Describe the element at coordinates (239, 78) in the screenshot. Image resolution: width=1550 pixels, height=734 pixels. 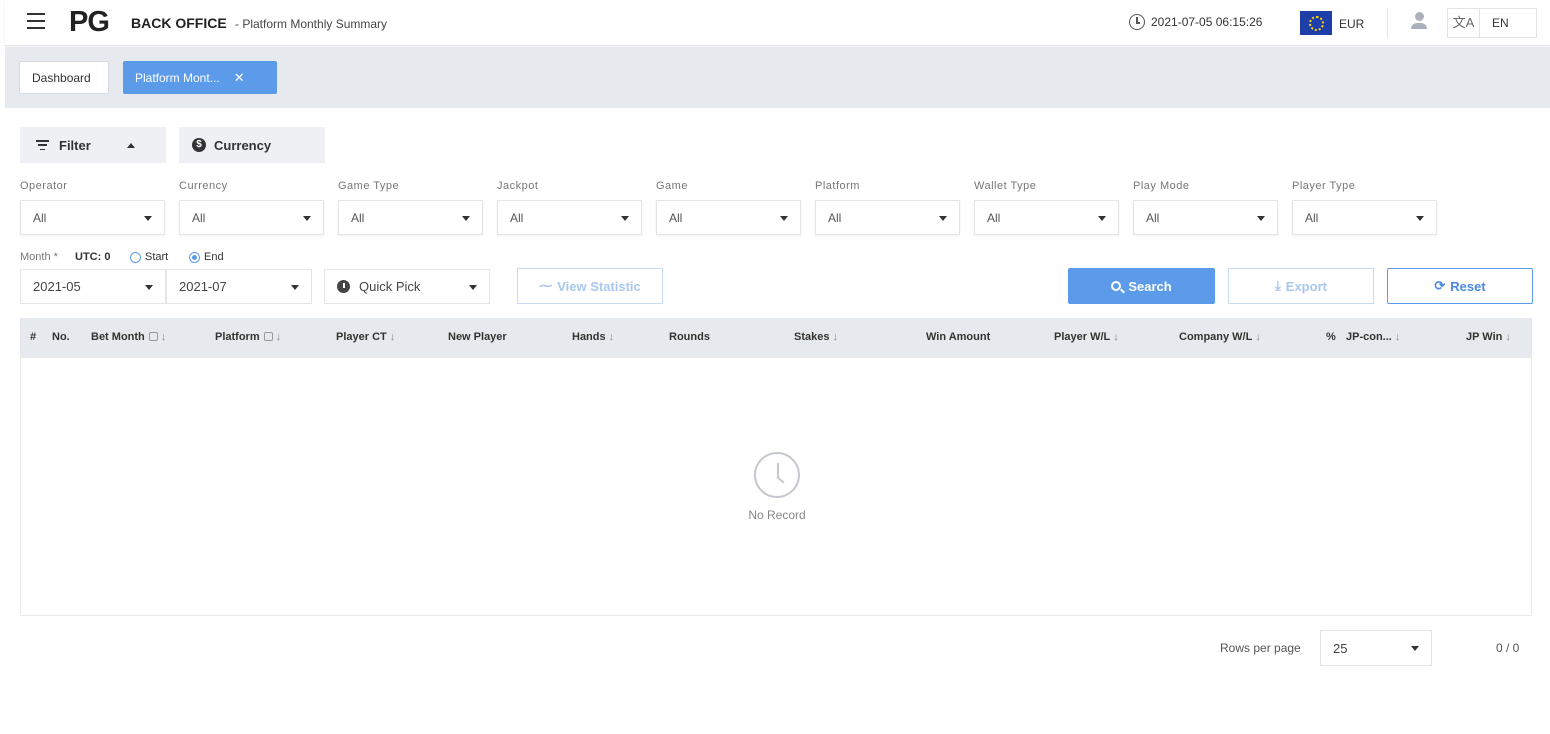
I see `close-icon: ✕` at that location.